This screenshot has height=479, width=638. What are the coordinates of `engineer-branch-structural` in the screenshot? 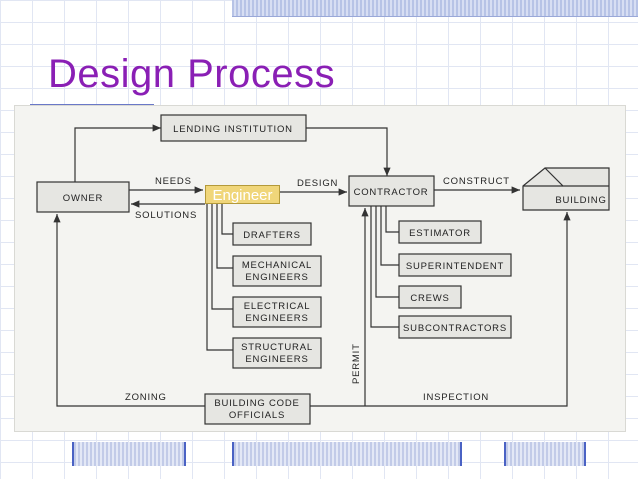 It's located at (219, 277).